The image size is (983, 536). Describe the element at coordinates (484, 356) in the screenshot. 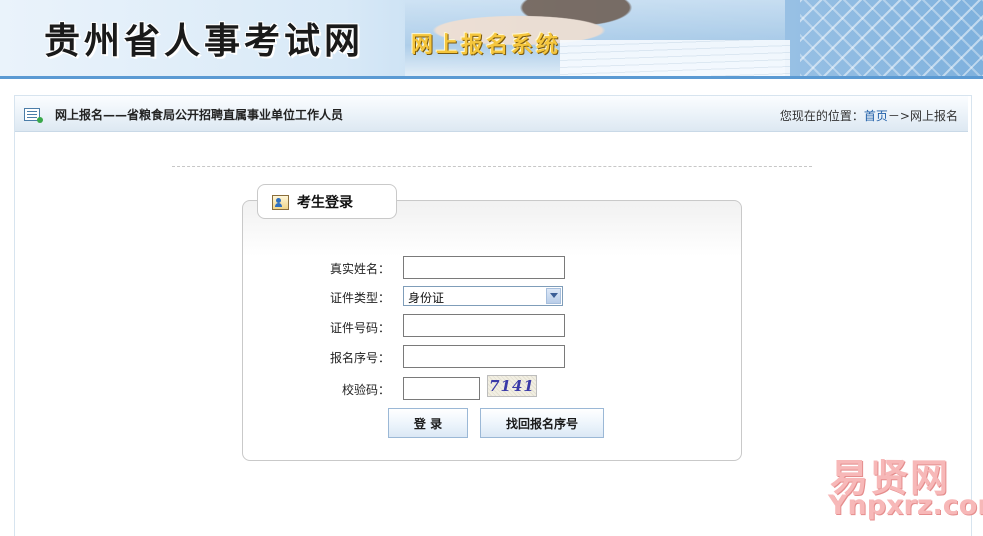

I see `reg-number-input` at that location.